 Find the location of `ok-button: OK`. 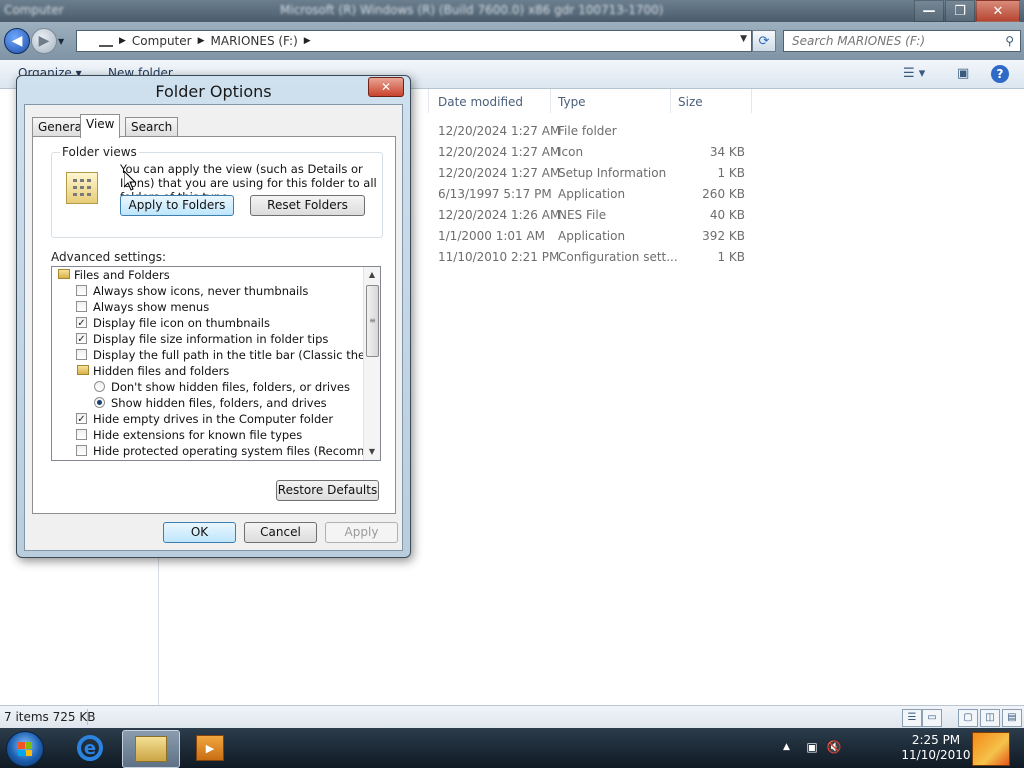

ok-button: OK is located at coordinates (199, 532).